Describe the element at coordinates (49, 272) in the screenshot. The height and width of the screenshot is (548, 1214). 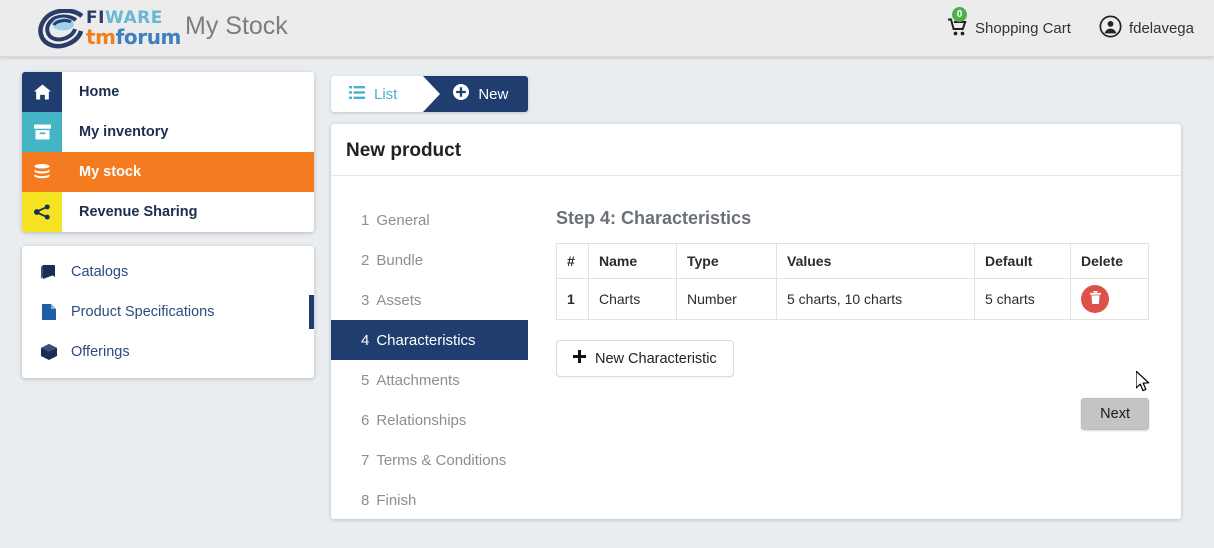
I see `book-icon` at that location.